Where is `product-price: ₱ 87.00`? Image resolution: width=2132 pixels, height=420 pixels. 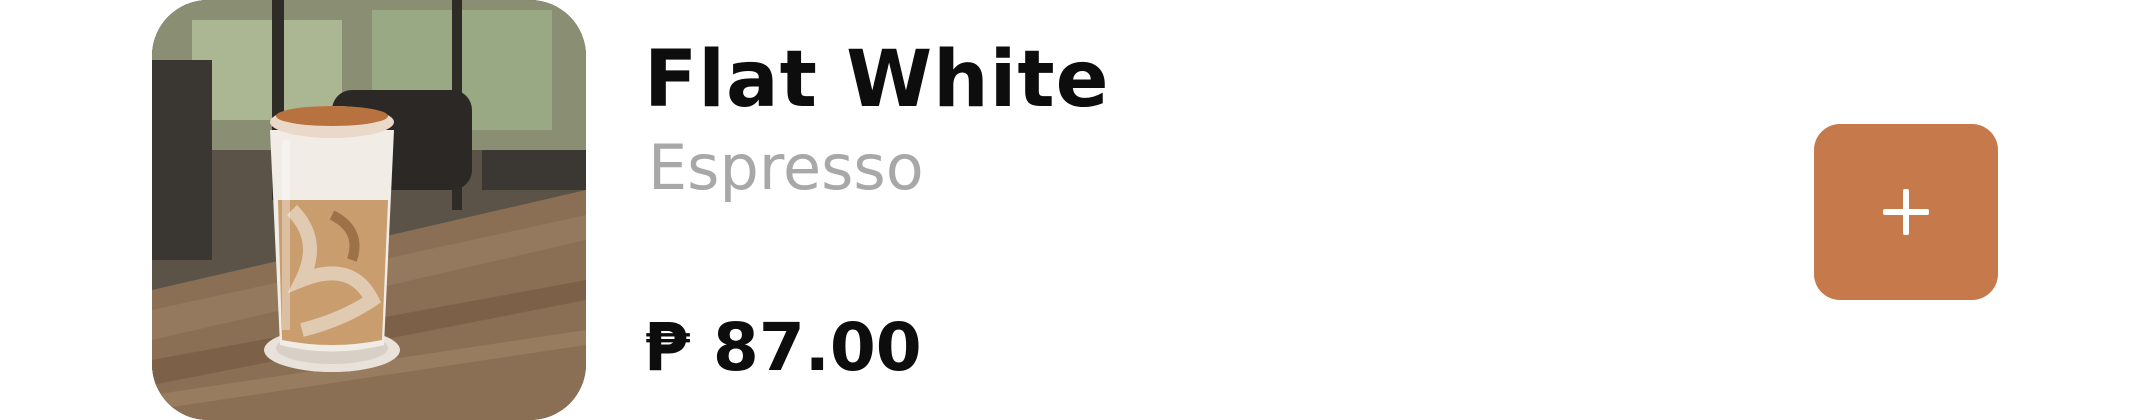 product-price: ₱ 87.00 is located at coordinates (783, 347).